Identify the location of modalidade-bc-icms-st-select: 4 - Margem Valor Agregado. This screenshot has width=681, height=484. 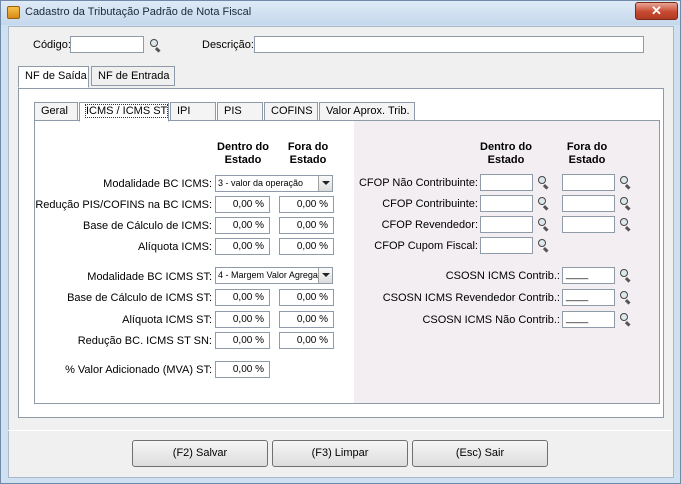
(274, 275).